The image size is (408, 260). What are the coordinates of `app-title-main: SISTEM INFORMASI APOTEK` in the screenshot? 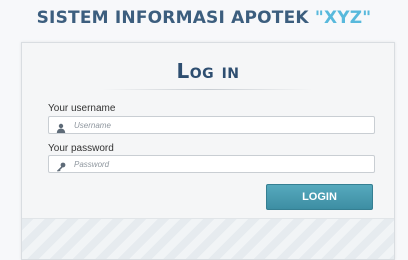 It's located at (175, 18).